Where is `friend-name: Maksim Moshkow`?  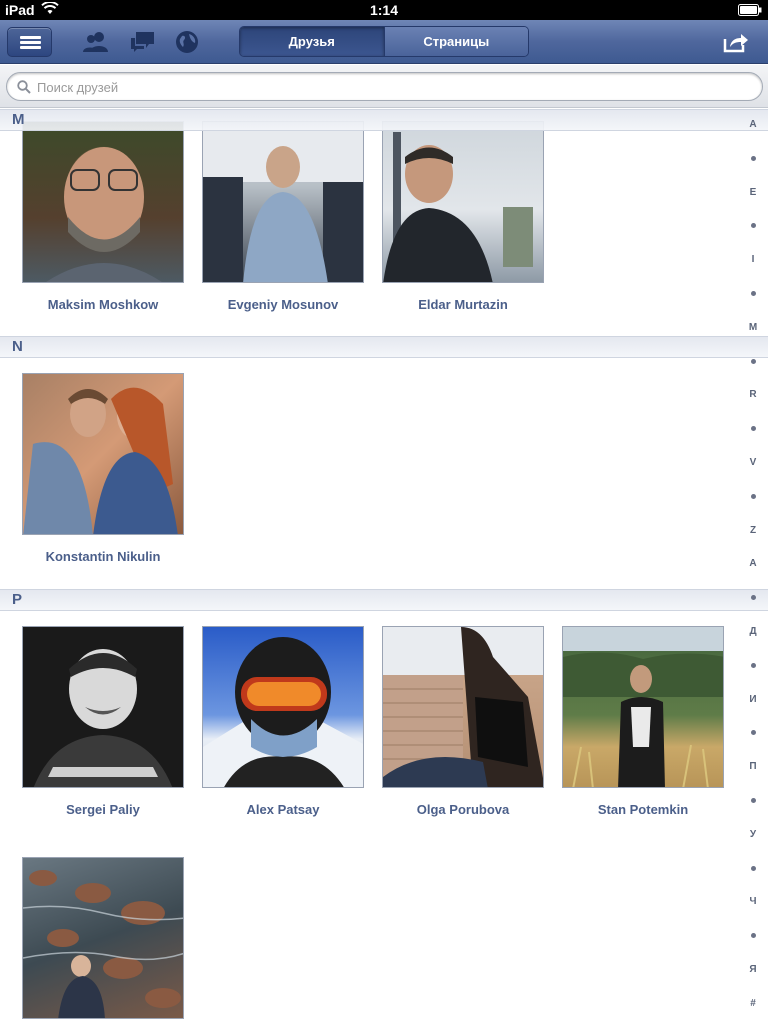 friend-name: Maksim Moshkow is located at coordinates (103, 304).